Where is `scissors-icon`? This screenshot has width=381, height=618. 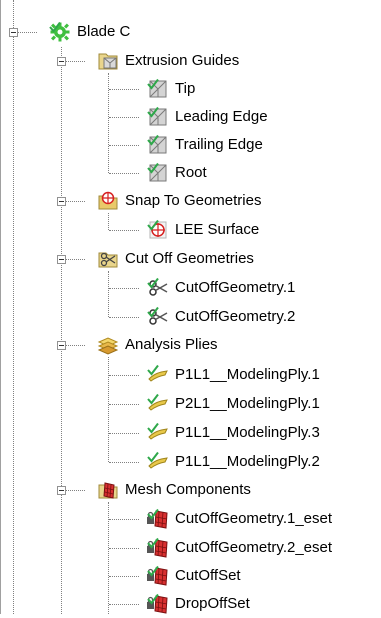
scissors-icon is located at coordinates (158, 317).